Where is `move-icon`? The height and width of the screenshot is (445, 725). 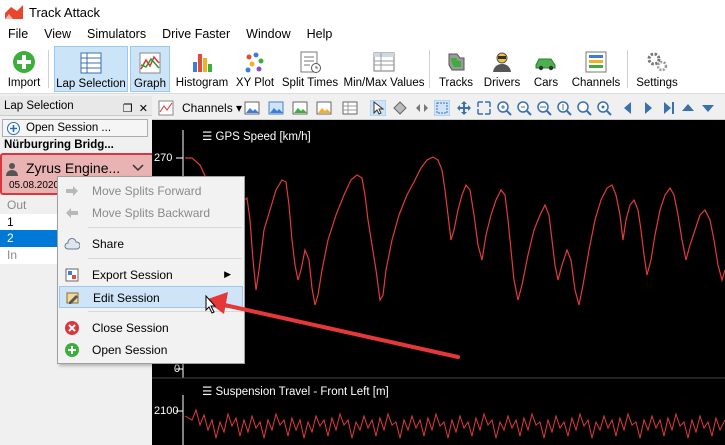
move-icon is located at coordinates (464, 108).